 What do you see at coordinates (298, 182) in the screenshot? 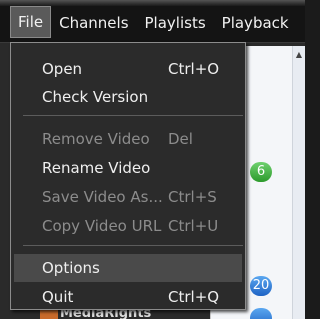
I see `vertical-scrollbar` at bounding box center [298, 182].